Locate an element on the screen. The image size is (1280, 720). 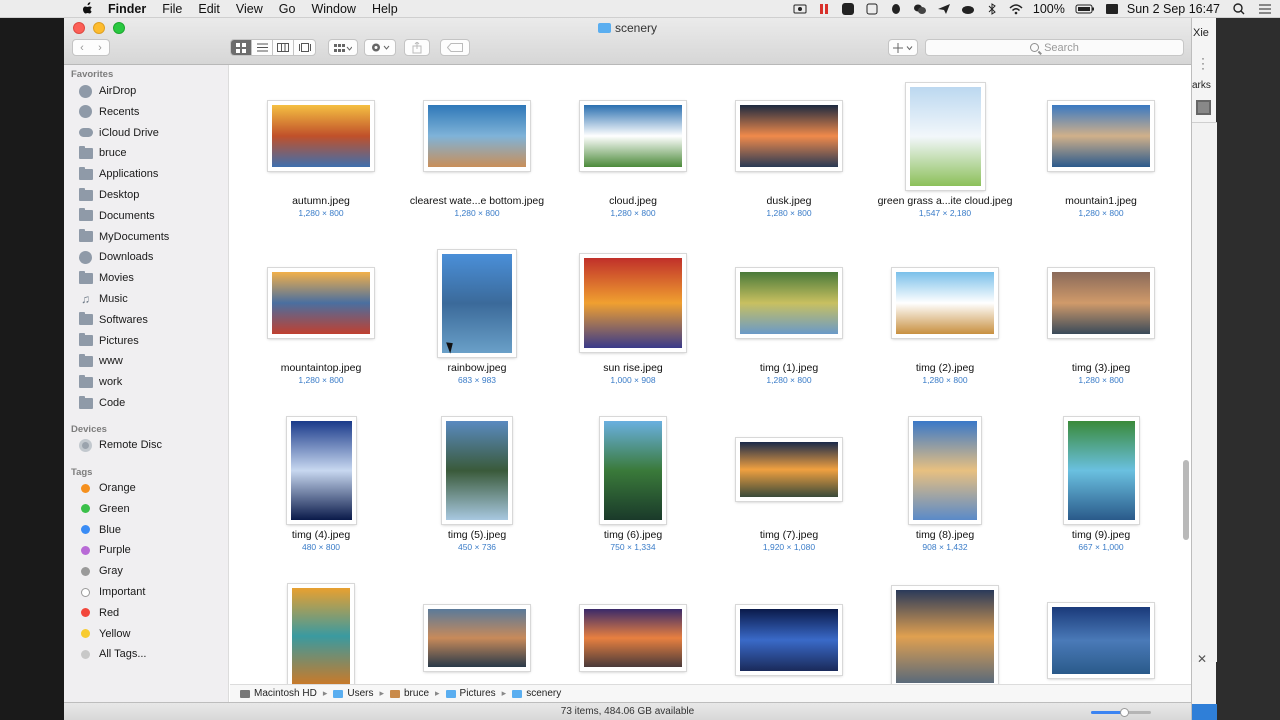
sidebar-item-softwares: Softwares is located at coordinates (113, 320).